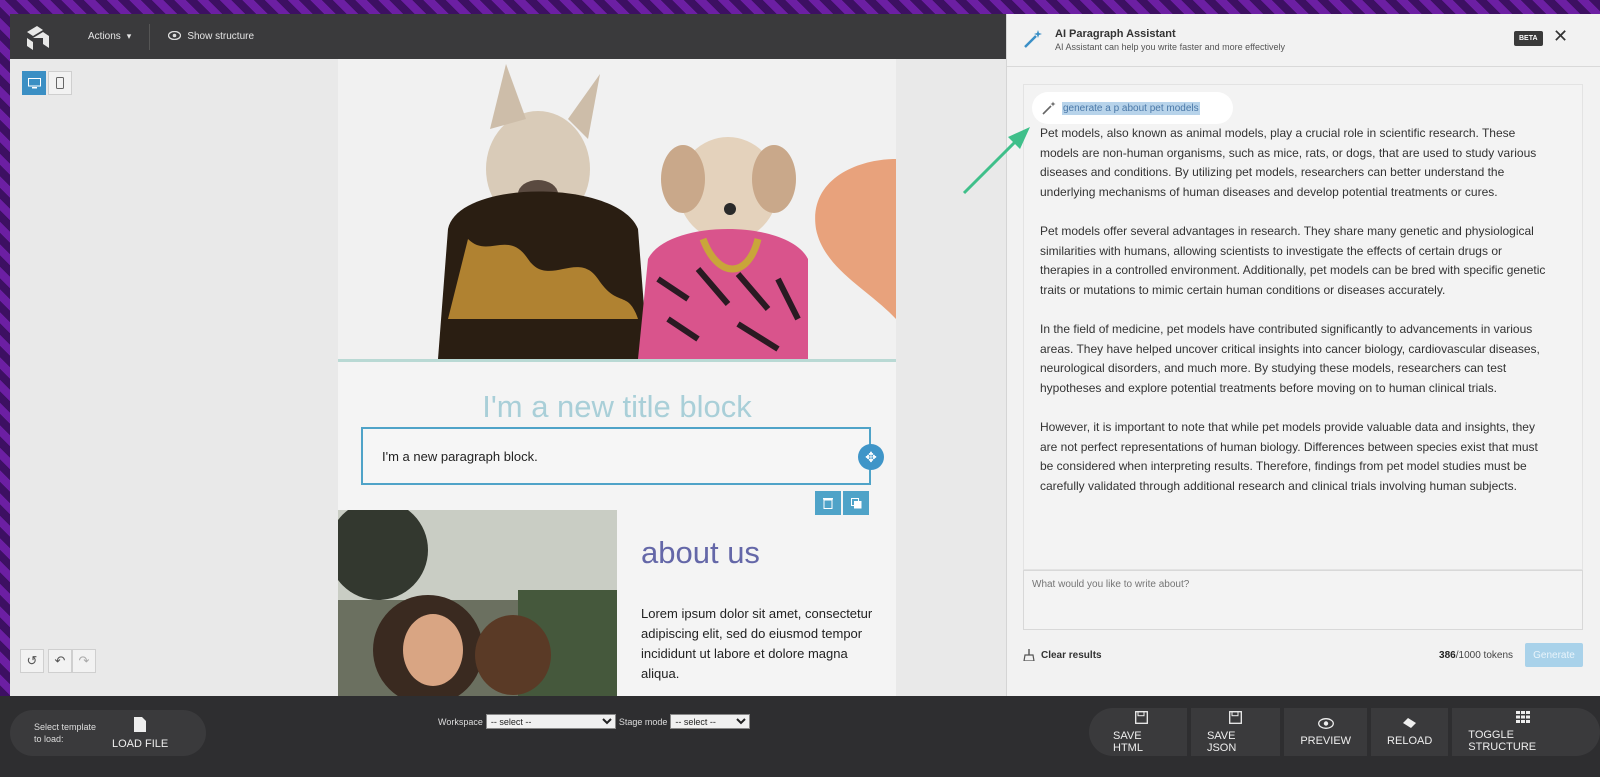  I want to click on copy-icon, so click(855, 502).